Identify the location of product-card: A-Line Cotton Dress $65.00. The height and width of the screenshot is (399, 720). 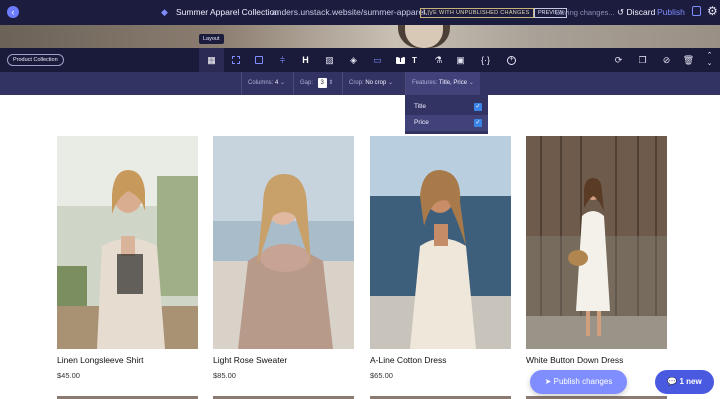
(440, 258).